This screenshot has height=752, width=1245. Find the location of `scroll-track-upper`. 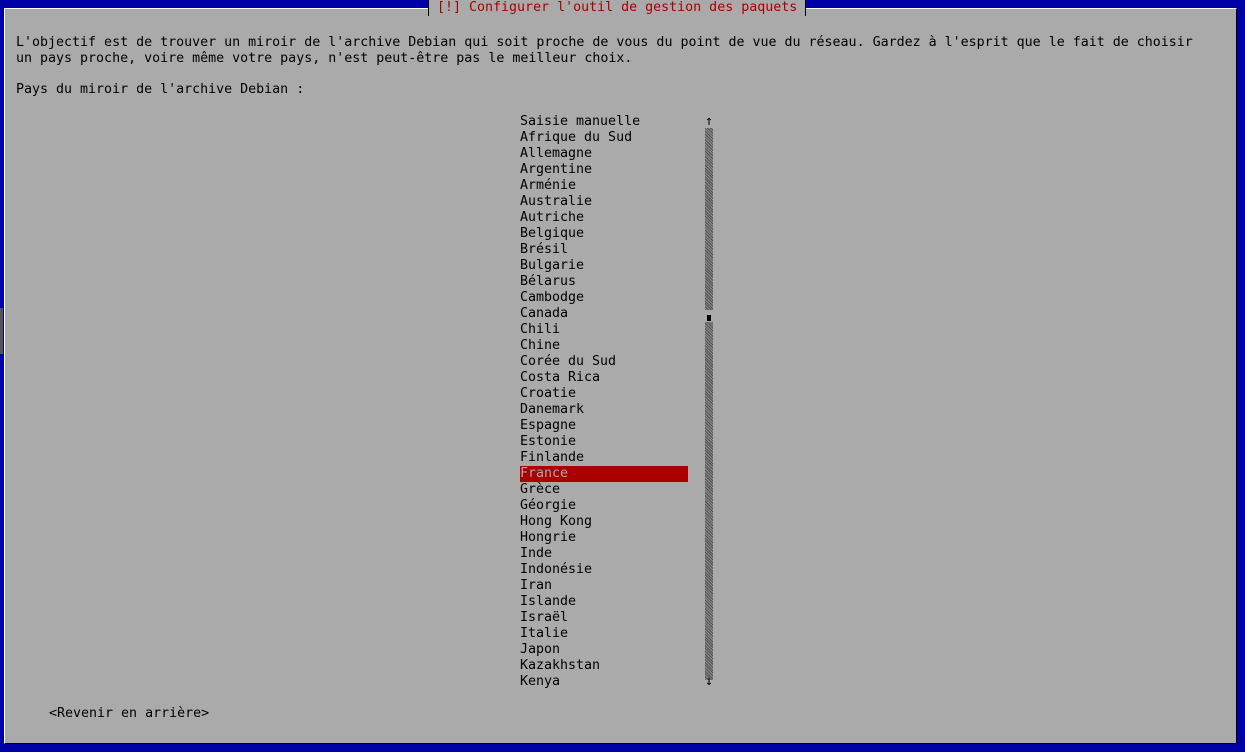

scroll-track-upper is located at coordinates (709, 219).